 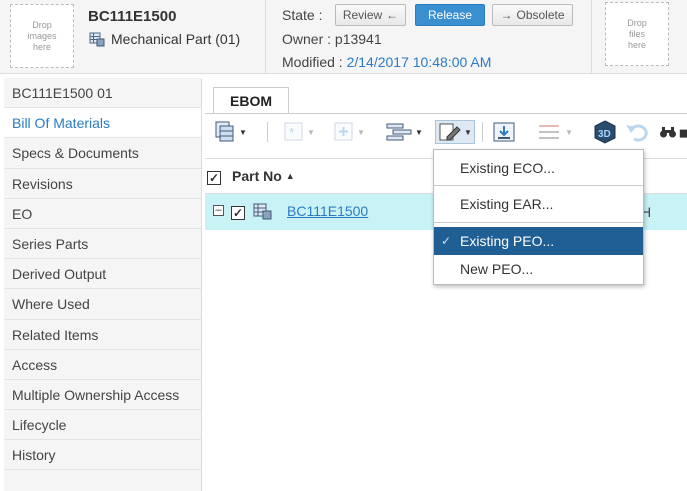 I want to click on tab-ebom: EBOM, so click(x=251, y=100).